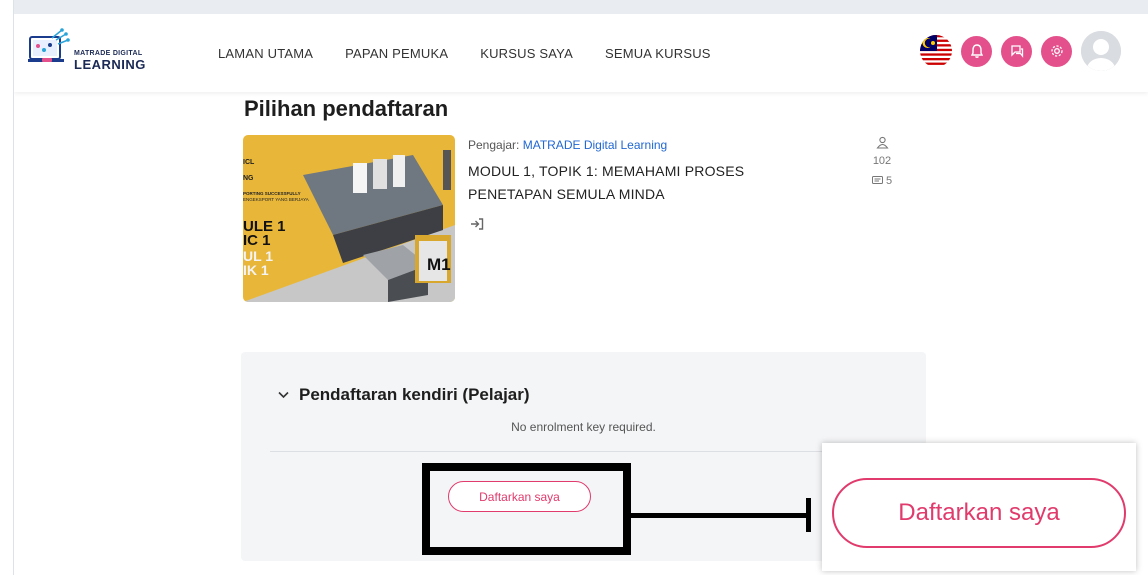 Image resolution: width=1148 pixels, height=575 pixels. Describe the element at coordinates (808, 515) in the screenshot. I see `annotation-connector-cap` at that location.